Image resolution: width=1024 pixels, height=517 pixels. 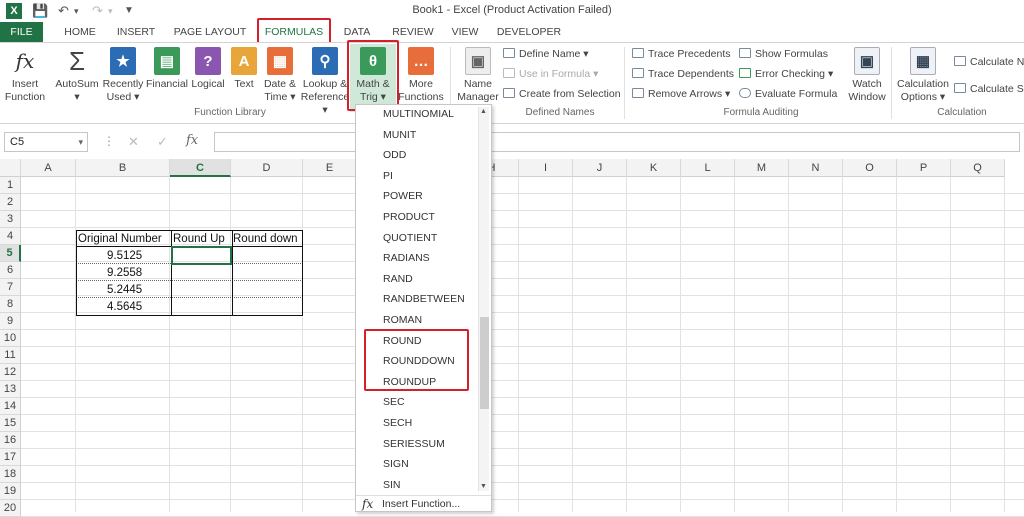 I want to click on error-checking-button: Error Checking ▾, so click(x=786, y=74).